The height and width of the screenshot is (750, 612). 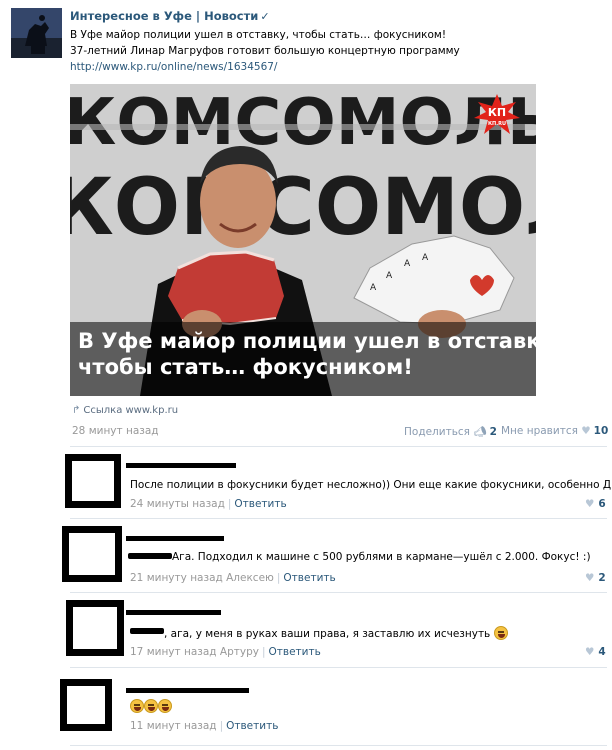 I want to click on comment-meta: 11 минут назад | Ответить, so click(x=204, y=726).